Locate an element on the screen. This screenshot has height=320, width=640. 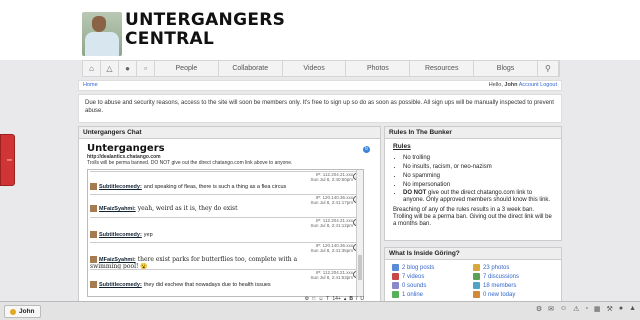
message-text: yeah, weird as it is, they do exist is located at coordinates (187, 208).